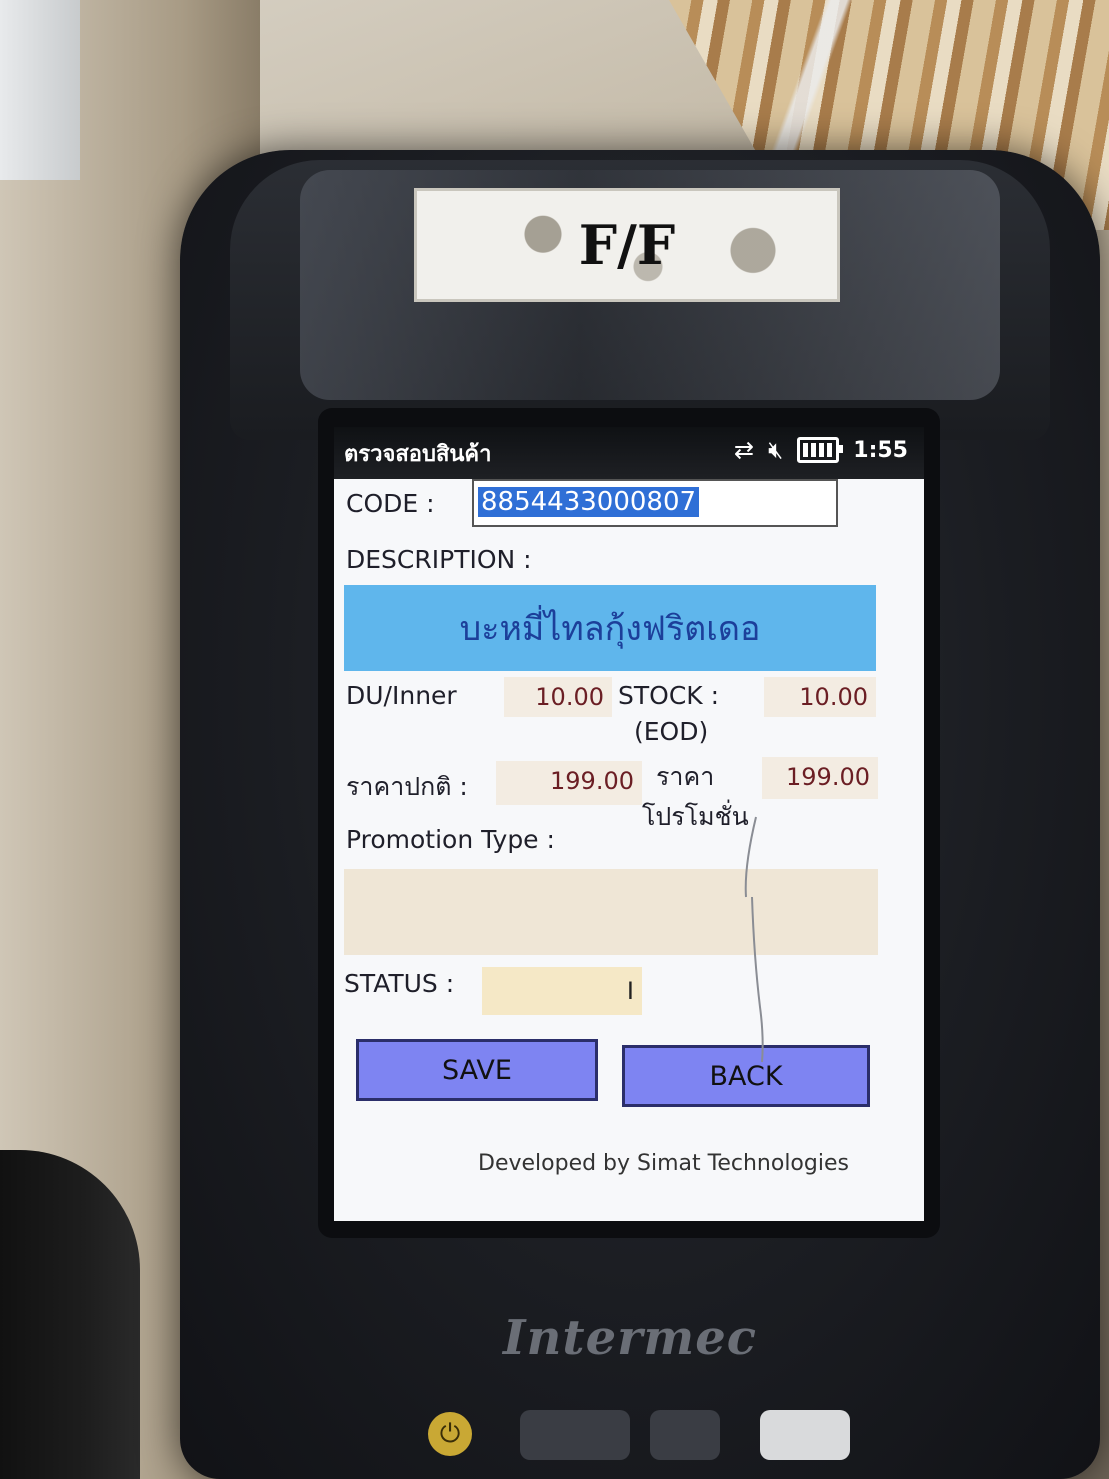  What do you see at coordinates (569, 783) in the screenshot?
I see `normal-price-value: 199.00` at bounding box center [569, 783].